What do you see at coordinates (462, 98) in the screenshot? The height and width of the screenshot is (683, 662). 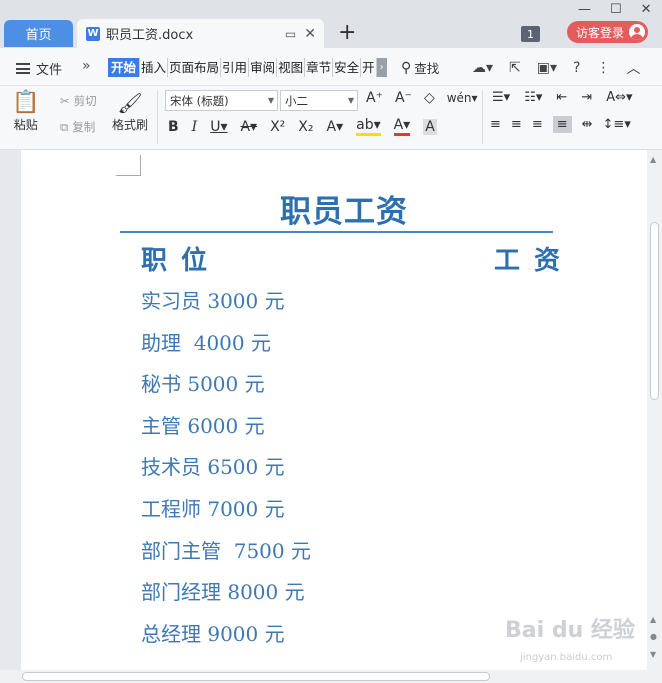 I see `phonetic-guide-icon: wén▾` at bounding box center [462, 98].